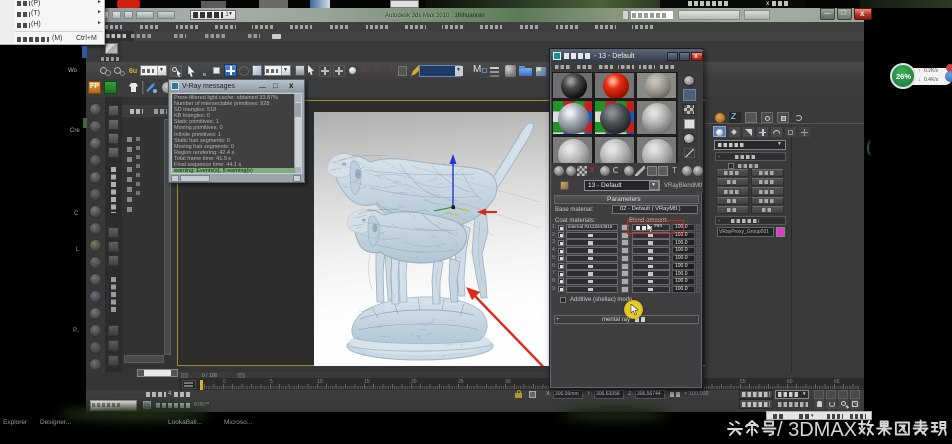  What do you see at coordinates (817, 430) in the screenshot?
I see `svg-text: / 3DMAX` at bounding box center [817, 430].